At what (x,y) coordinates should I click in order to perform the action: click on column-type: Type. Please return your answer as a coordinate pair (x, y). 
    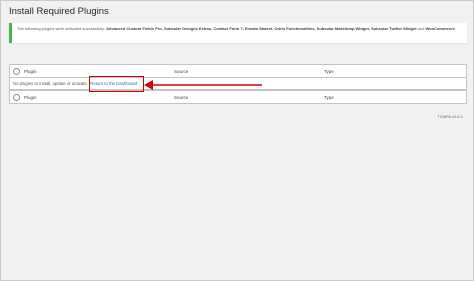
    Looking at the image, I should click on (329, 71).